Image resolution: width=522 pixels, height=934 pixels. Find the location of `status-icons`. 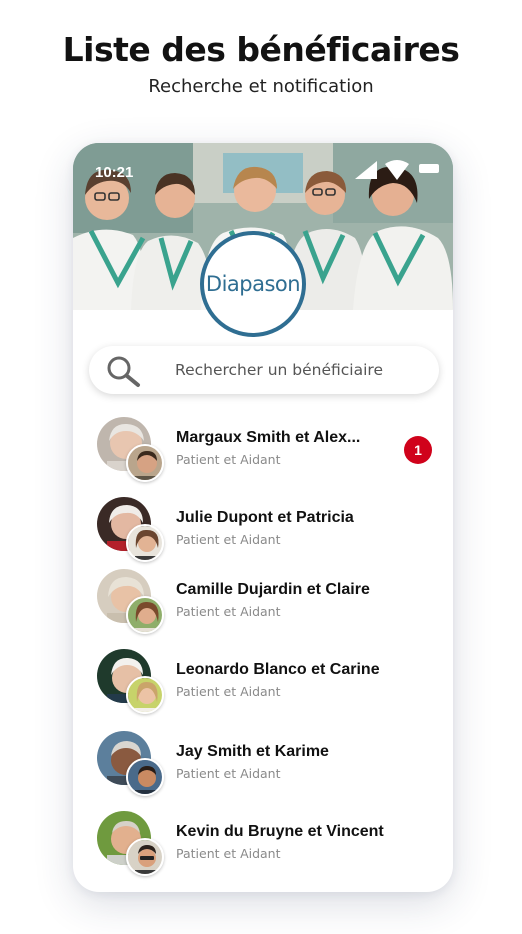

status-icons is located at coordinates (397, 170).